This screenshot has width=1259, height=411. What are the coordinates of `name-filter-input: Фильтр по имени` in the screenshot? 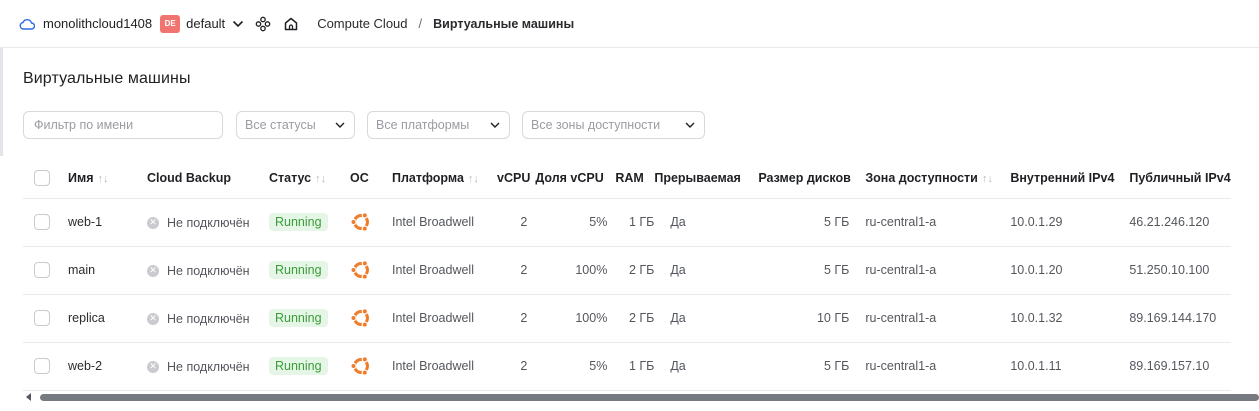 It's located at (123, 125).